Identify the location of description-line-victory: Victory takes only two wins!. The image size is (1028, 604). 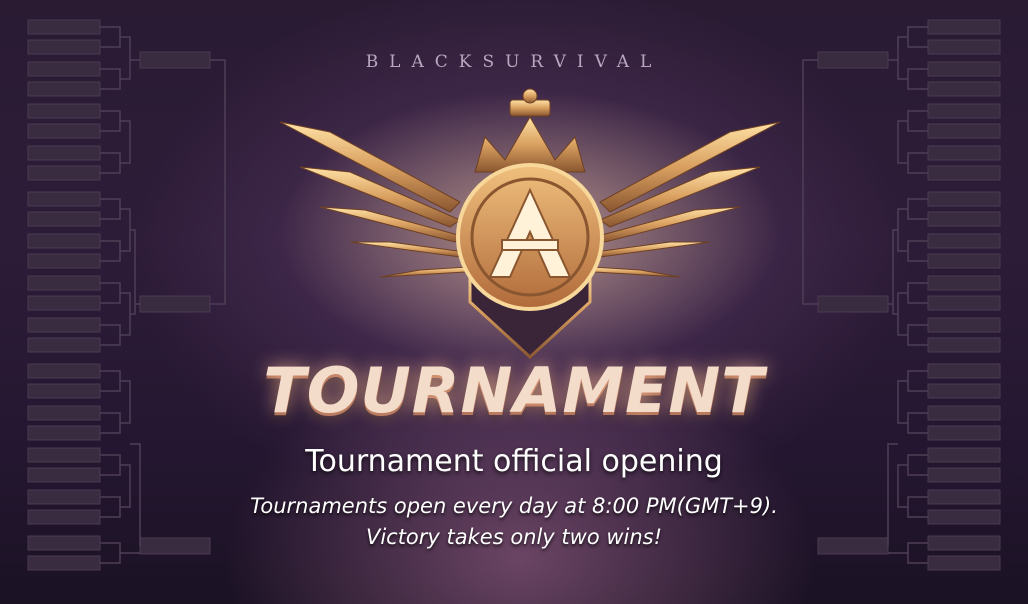
(514, 537).